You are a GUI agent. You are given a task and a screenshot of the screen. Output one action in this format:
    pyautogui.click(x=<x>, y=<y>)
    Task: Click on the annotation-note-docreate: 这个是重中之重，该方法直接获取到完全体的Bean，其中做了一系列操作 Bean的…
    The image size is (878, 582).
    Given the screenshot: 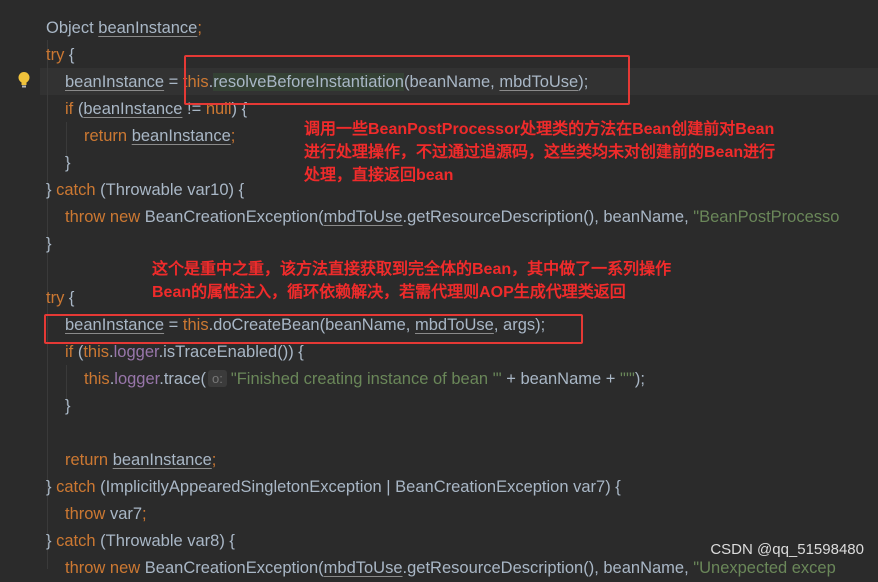 What is the action you would take?
    pyautogui.click(x=412, y=281)
    